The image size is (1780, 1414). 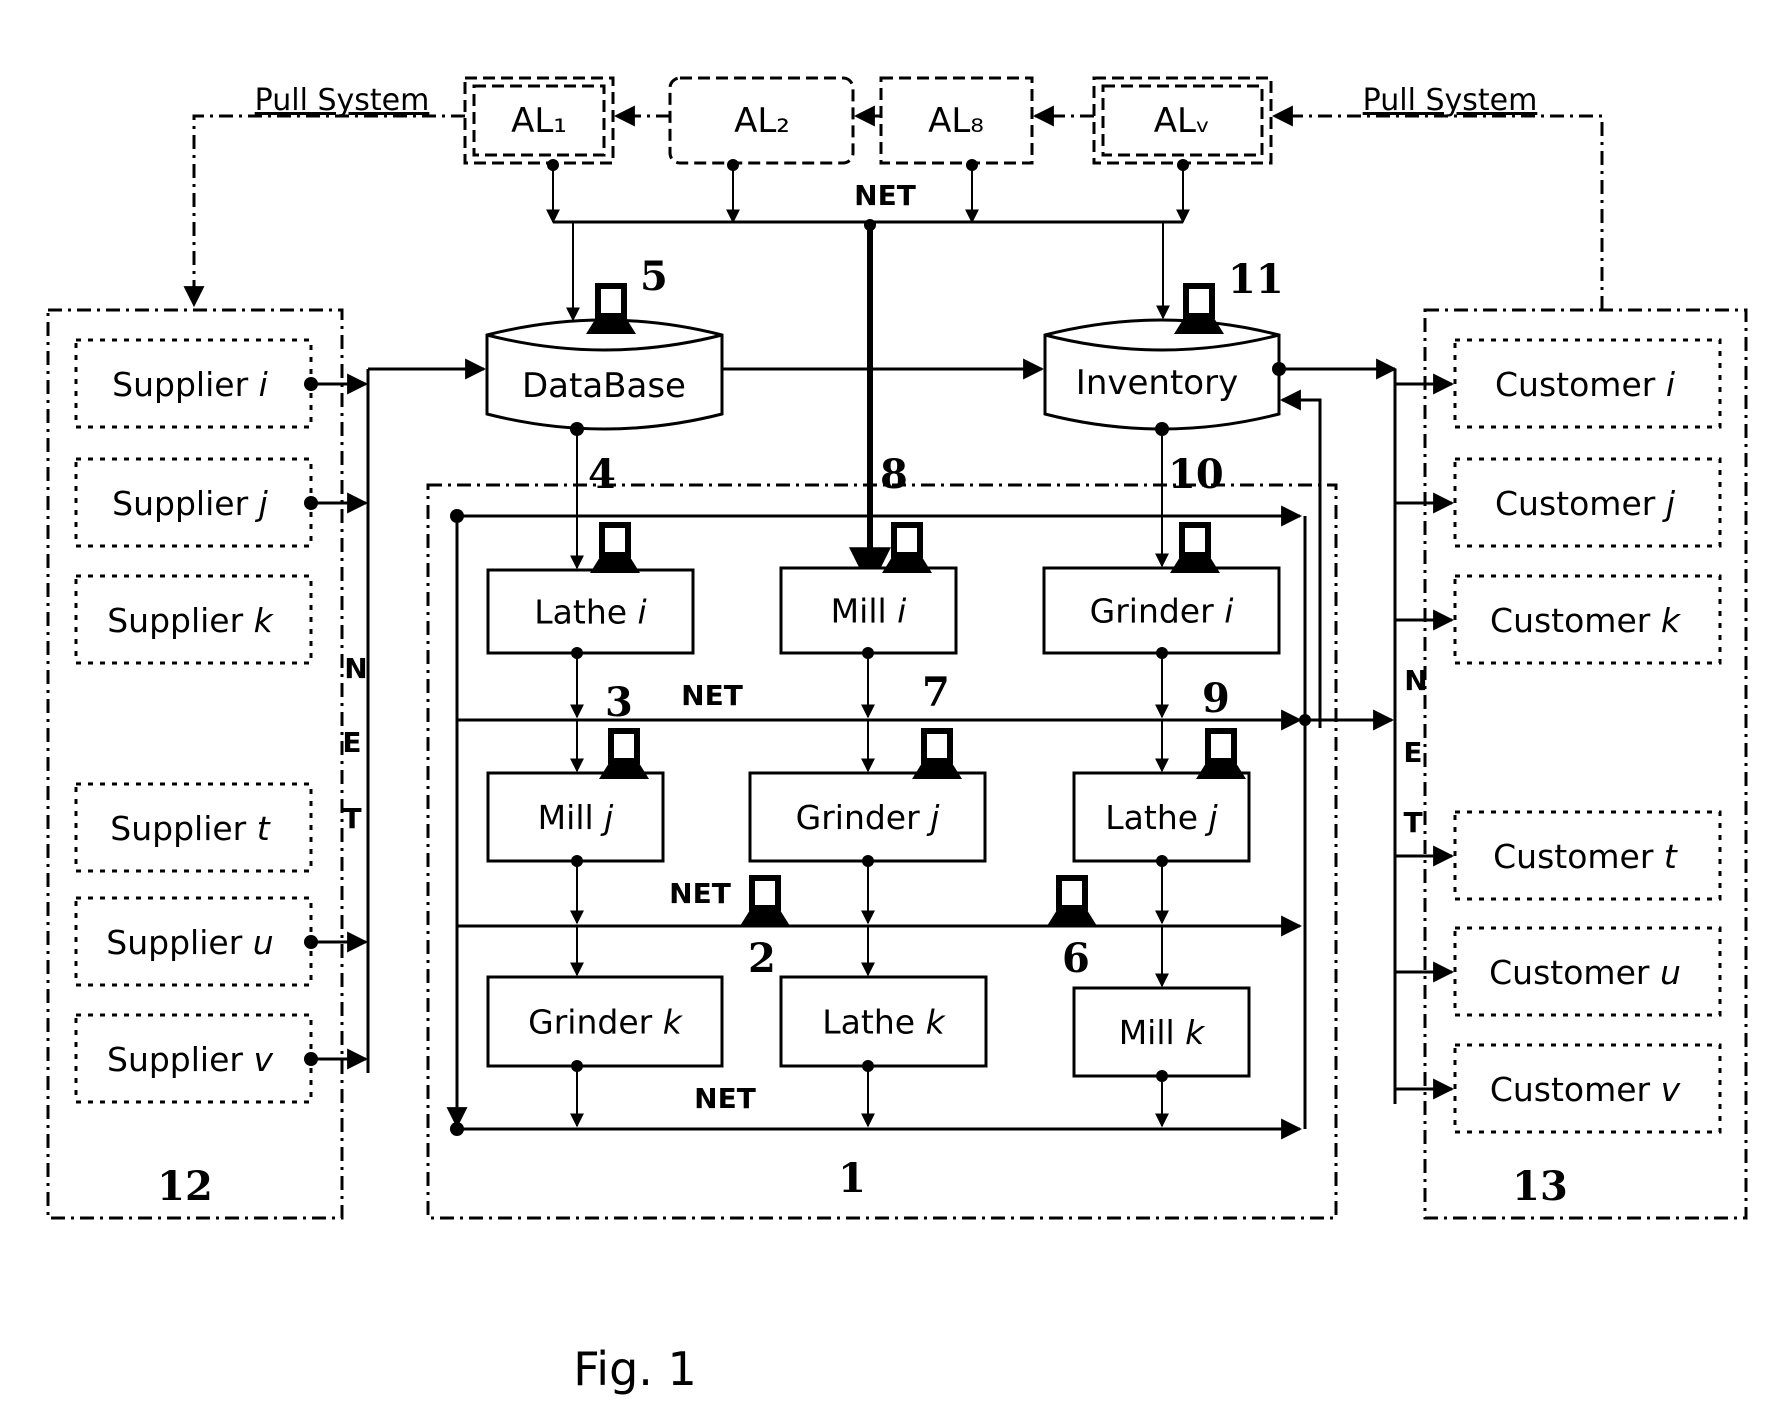 I want to click on customer-box: Customer i, so click(x=1558, y=383).